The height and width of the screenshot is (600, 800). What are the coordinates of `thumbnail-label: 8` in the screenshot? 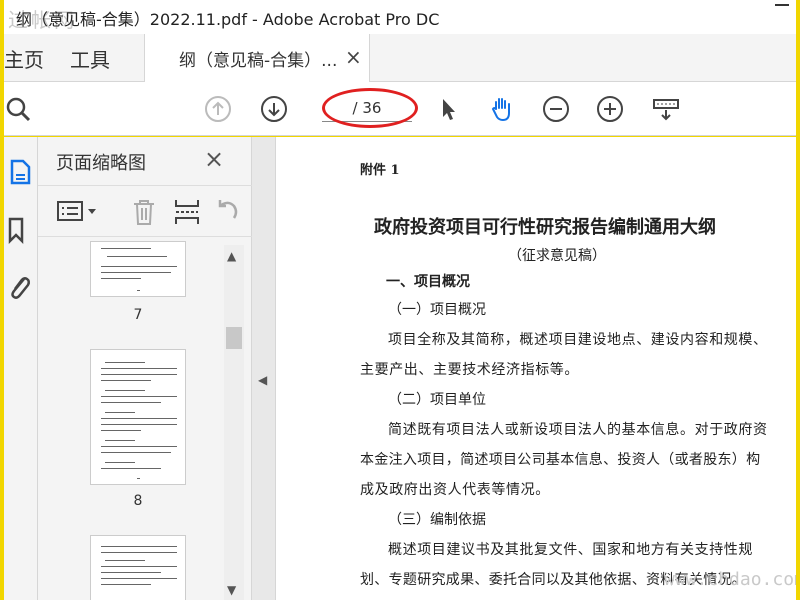 It's located at (138, 501).